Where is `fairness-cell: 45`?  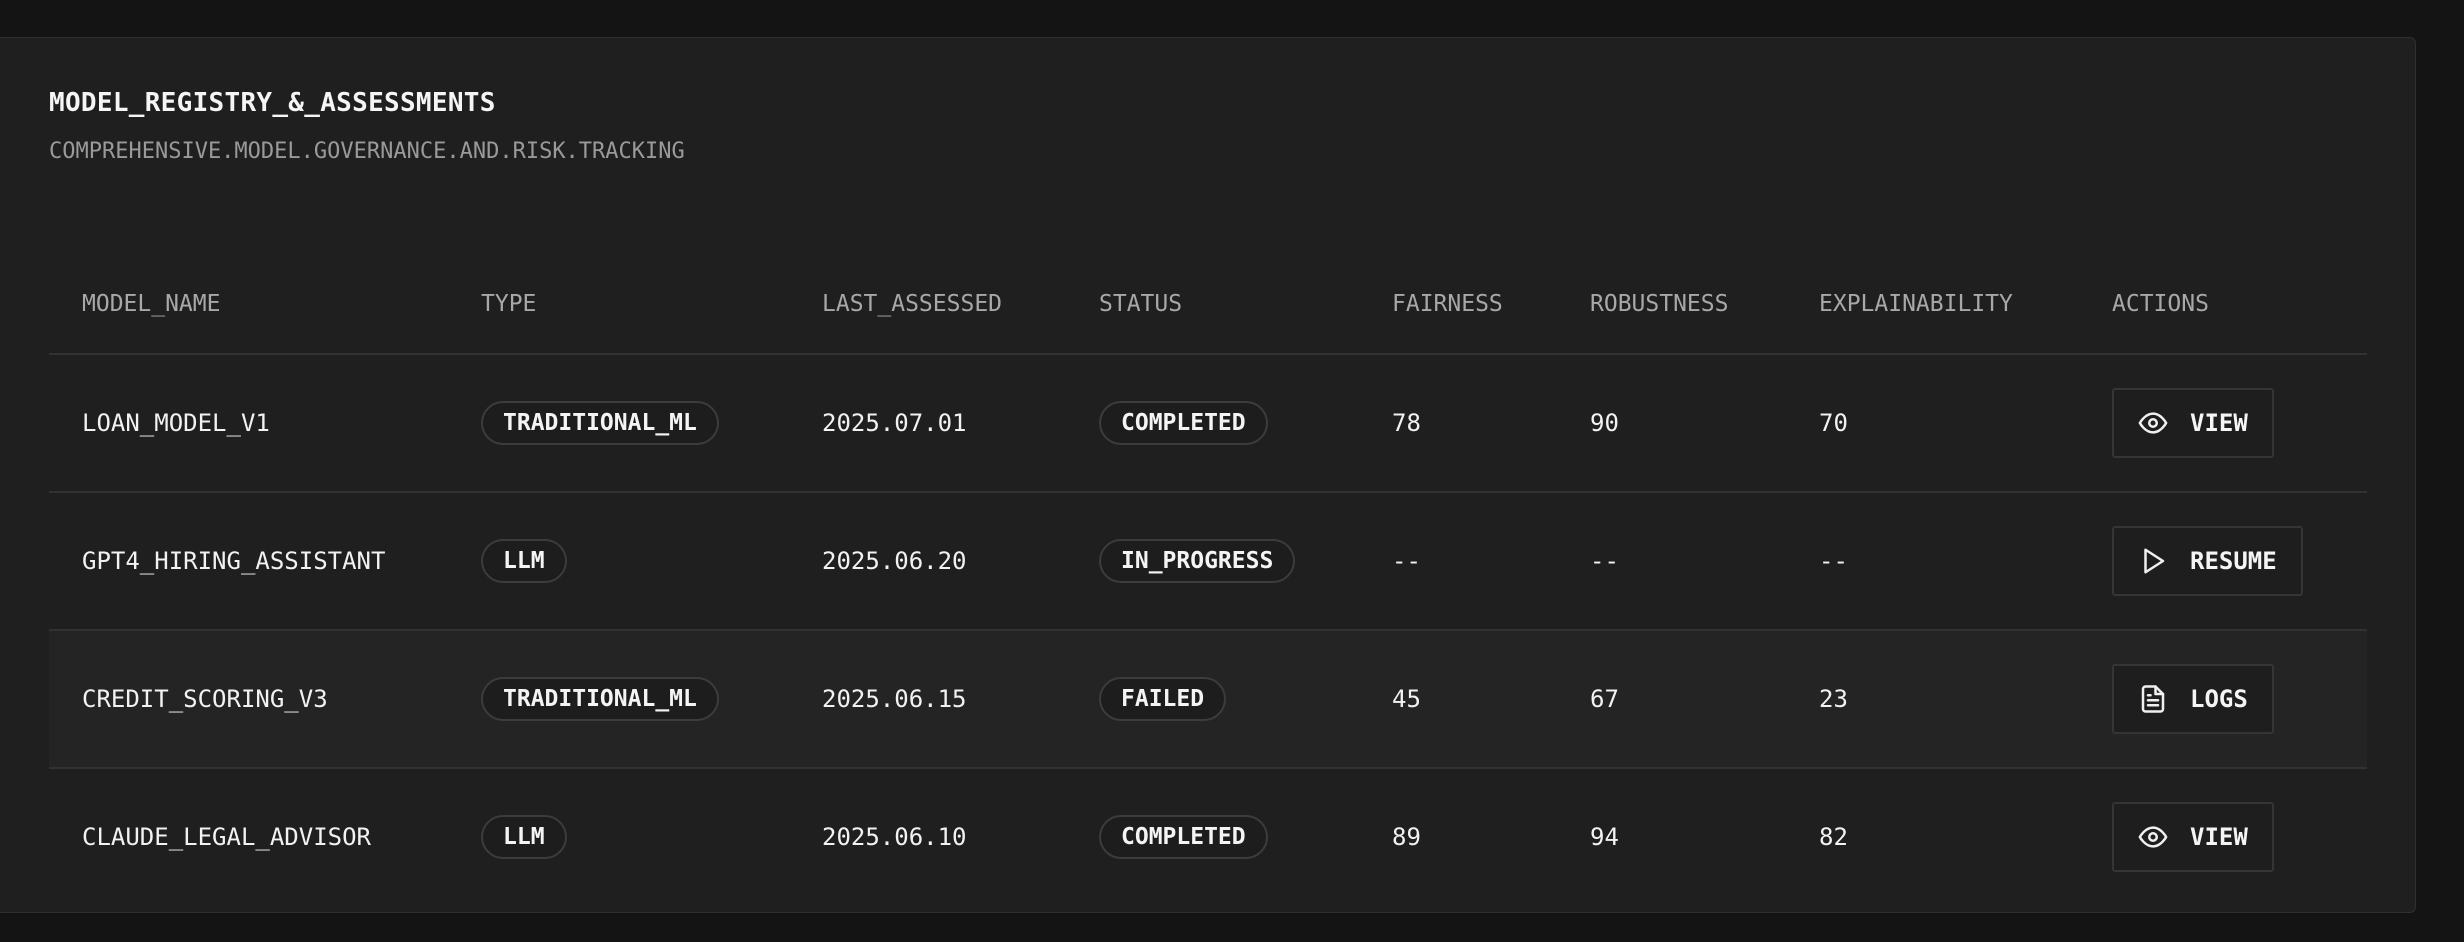 fairness-cell: 45 is located at coordinates (1406, 699).